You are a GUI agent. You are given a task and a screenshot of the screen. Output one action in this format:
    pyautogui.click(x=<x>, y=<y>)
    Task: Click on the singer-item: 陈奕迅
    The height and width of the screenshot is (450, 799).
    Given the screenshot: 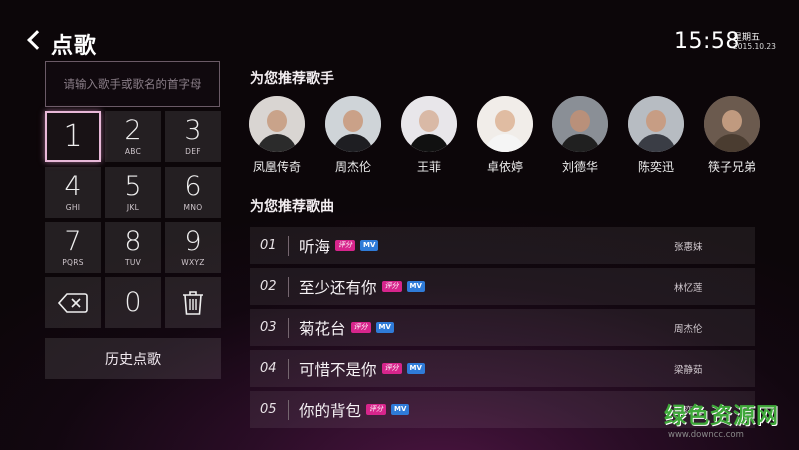 What is the action you would take?
    pyautogui.click(x=656, y=135)
    